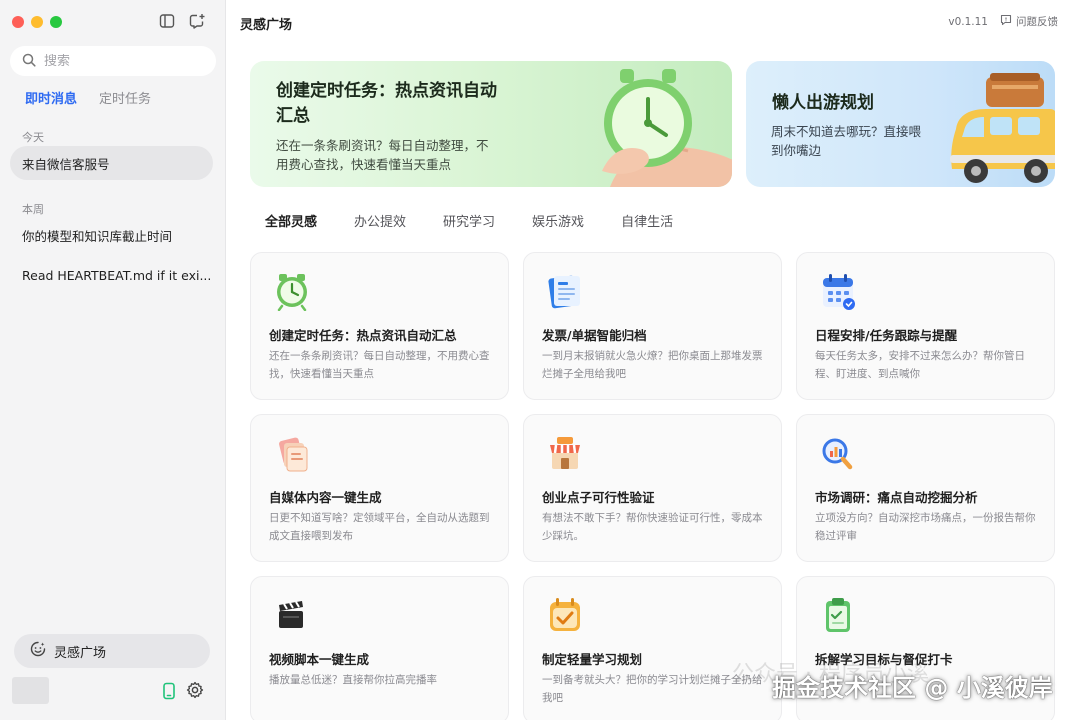  What do you see at coordinates (379, 488) in the screenshot?
I see `inspiration-card: 自媒体内容一键生成 日更不知道写啥？定领域平台，全自动从选题到成文直接喂到发布` at bounding box center [379, 488].